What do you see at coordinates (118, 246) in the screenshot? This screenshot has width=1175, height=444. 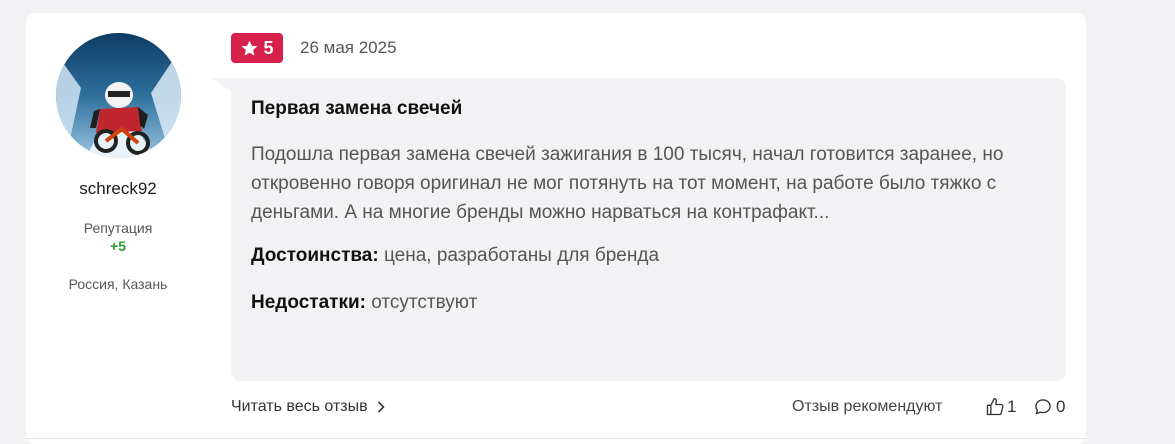 I see `reputation-value: +5` at bounding box center [118, 246].